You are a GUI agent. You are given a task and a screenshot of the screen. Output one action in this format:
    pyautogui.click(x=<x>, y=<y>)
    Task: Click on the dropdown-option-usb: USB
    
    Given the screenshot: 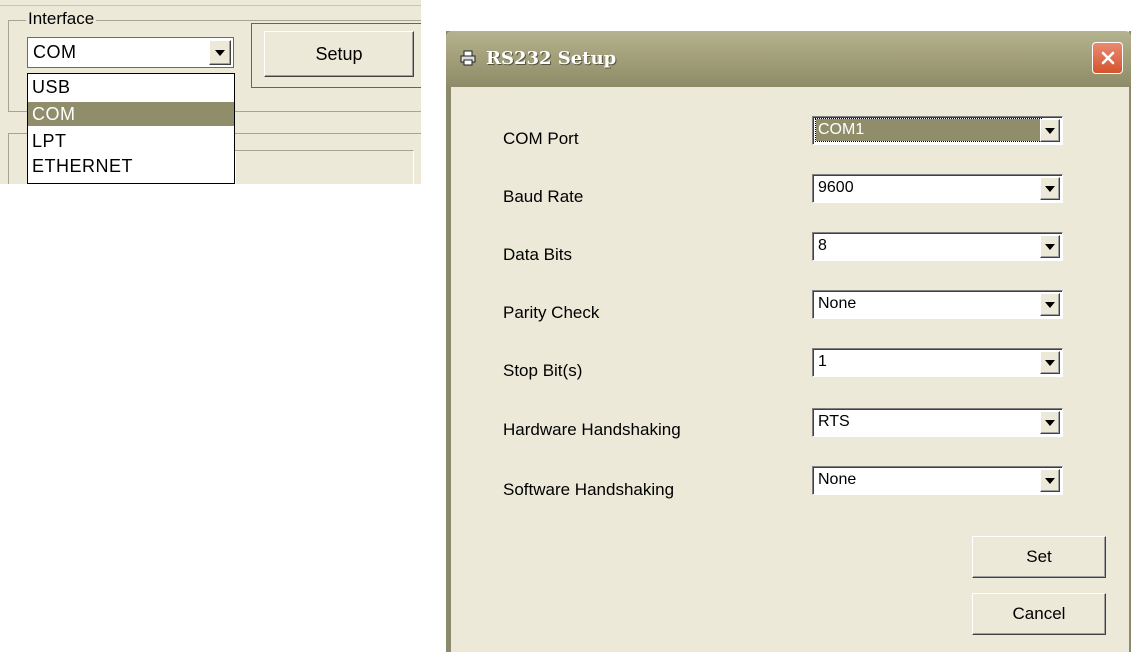 What is the action you would take?
    pyautogui.click(x=131, y=87)
    